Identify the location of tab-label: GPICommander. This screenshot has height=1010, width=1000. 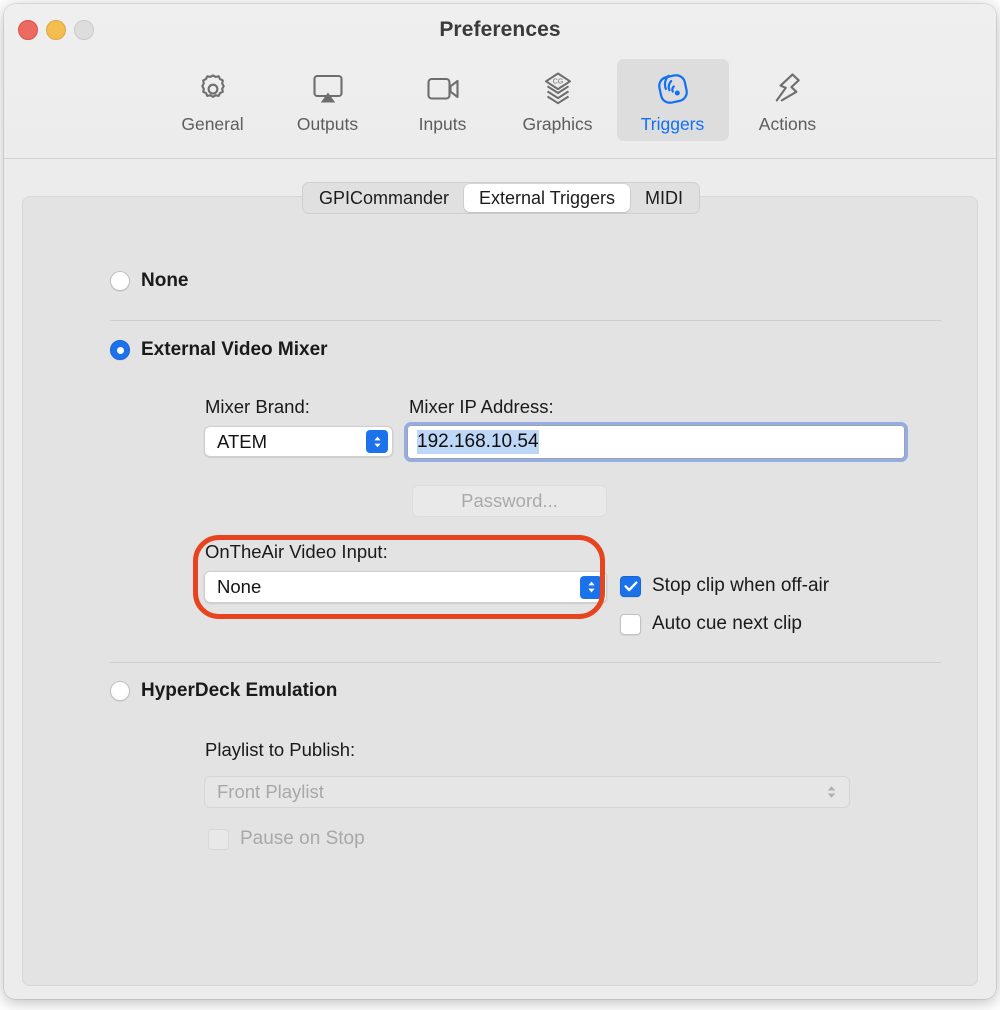
(383, 197).